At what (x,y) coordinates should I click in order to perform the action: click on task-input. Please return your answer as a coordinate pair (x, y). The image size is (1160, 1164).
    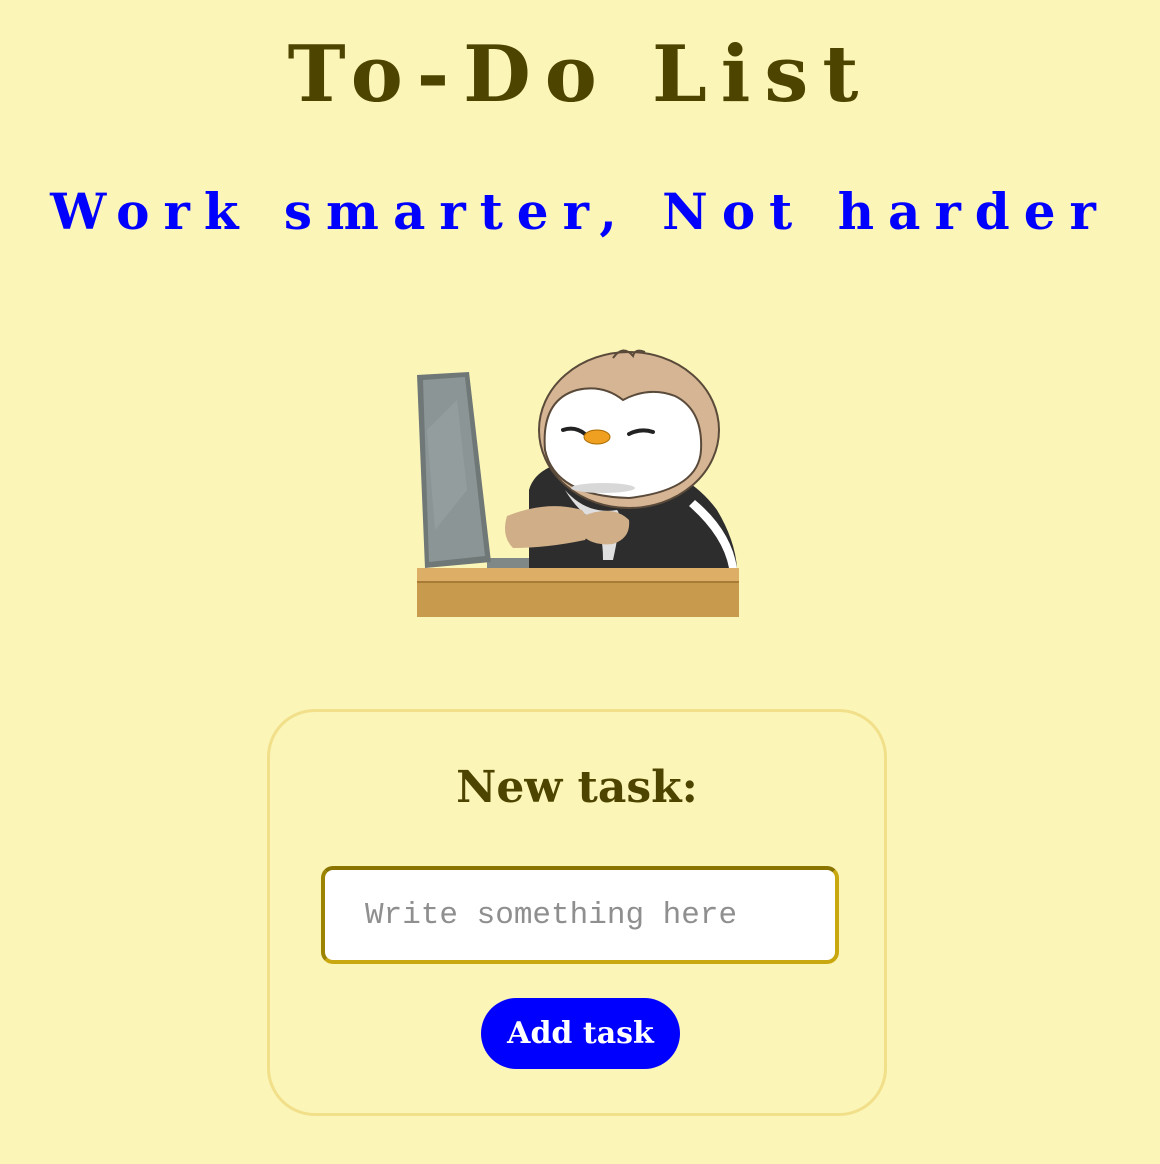
    Looking at the image, I should click on (580, 915).